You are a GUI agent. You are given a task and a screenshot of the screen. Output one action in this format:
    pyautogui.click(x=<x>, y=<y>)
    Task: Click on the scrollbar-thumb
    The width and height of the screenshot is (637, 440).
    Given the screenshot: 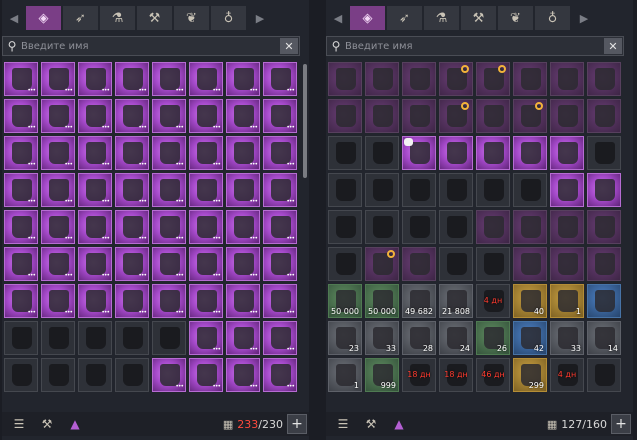 What is the action you would take?
    pyautogui.click(x=305, y=121)
    